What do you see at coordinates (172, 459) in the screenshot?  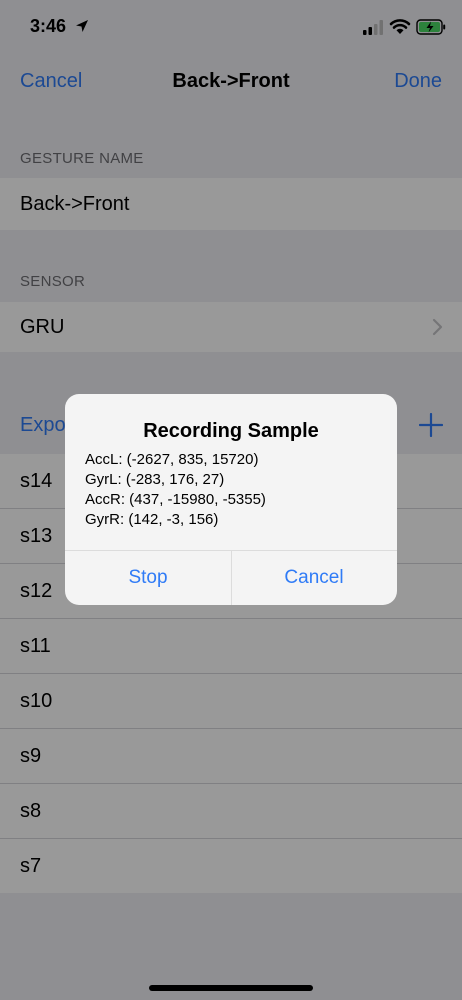 I see `alert-line-accl: AccL: (-2627, 835, 15720)` at bounding box center [172, 459].